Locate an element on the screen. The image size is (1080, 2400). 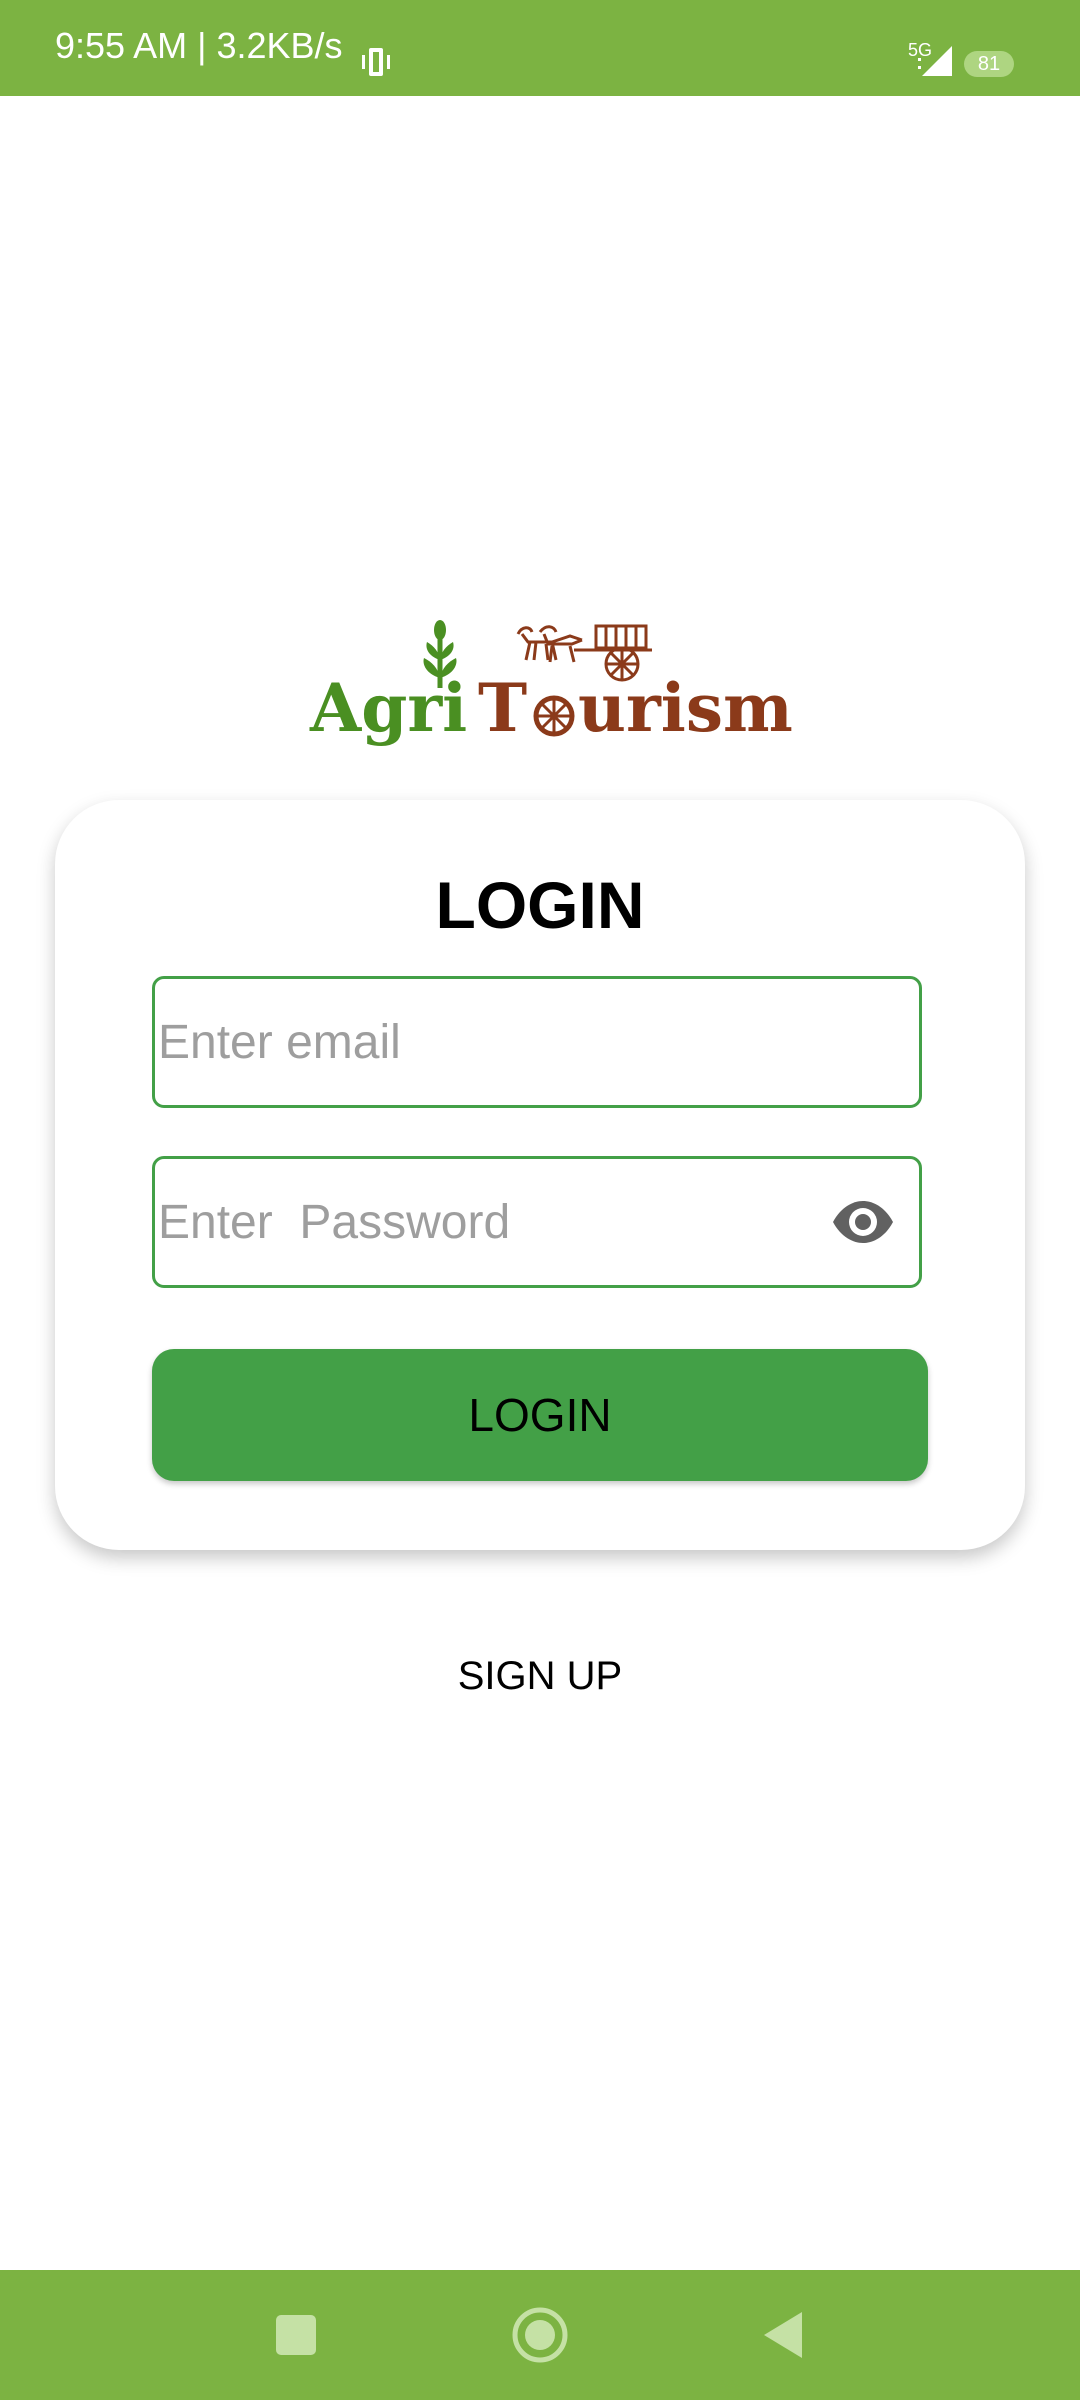
battery-icon: 81 is located at coordinates (989, 64).